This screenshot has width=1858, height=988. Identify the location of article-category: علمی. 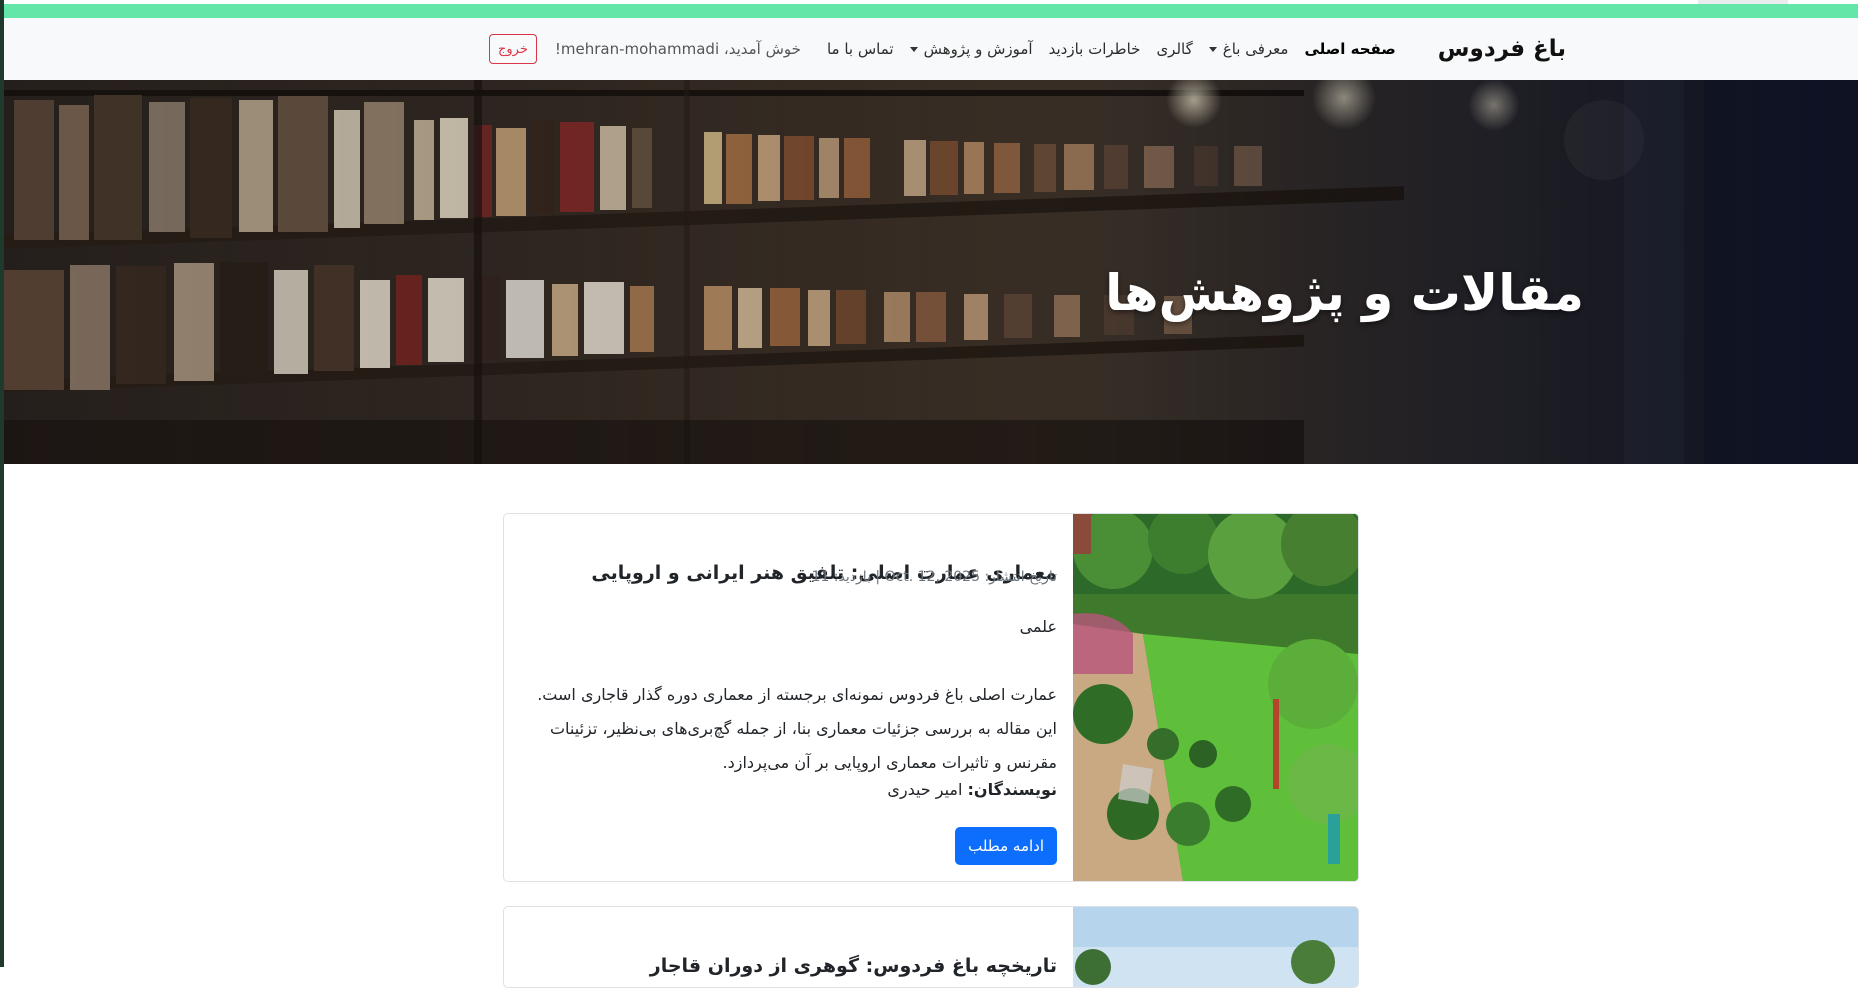
(1038, 626).